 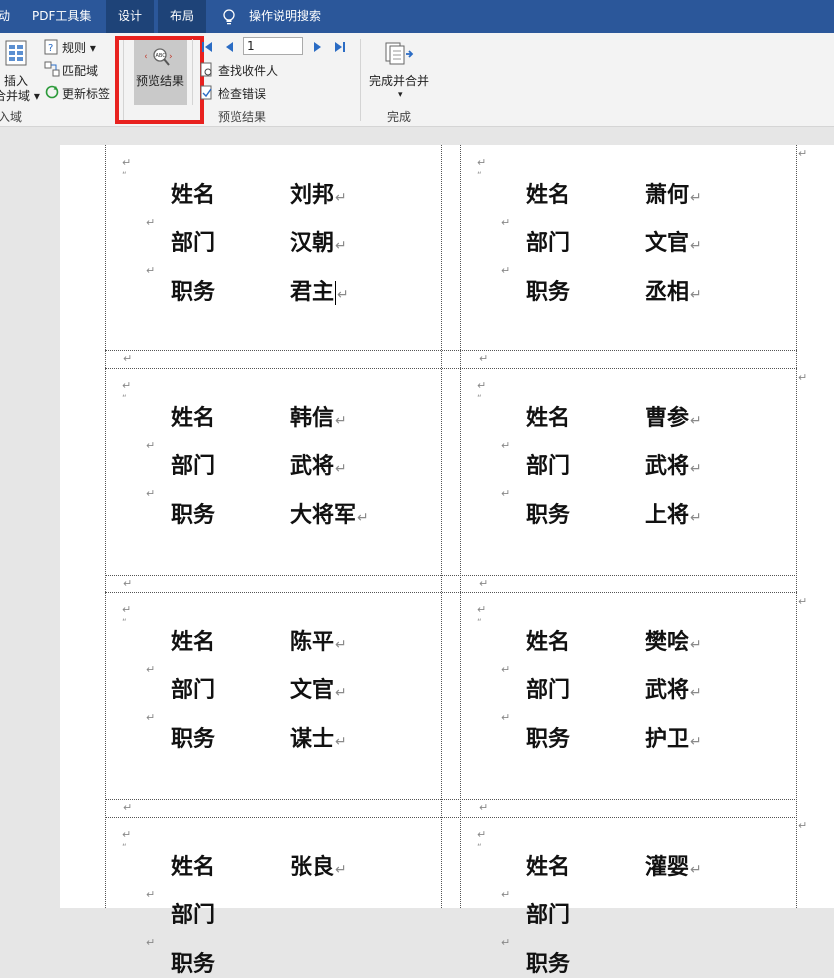 I want to click on field-value-role: 君主 ↵, so click(x=319, y=294).